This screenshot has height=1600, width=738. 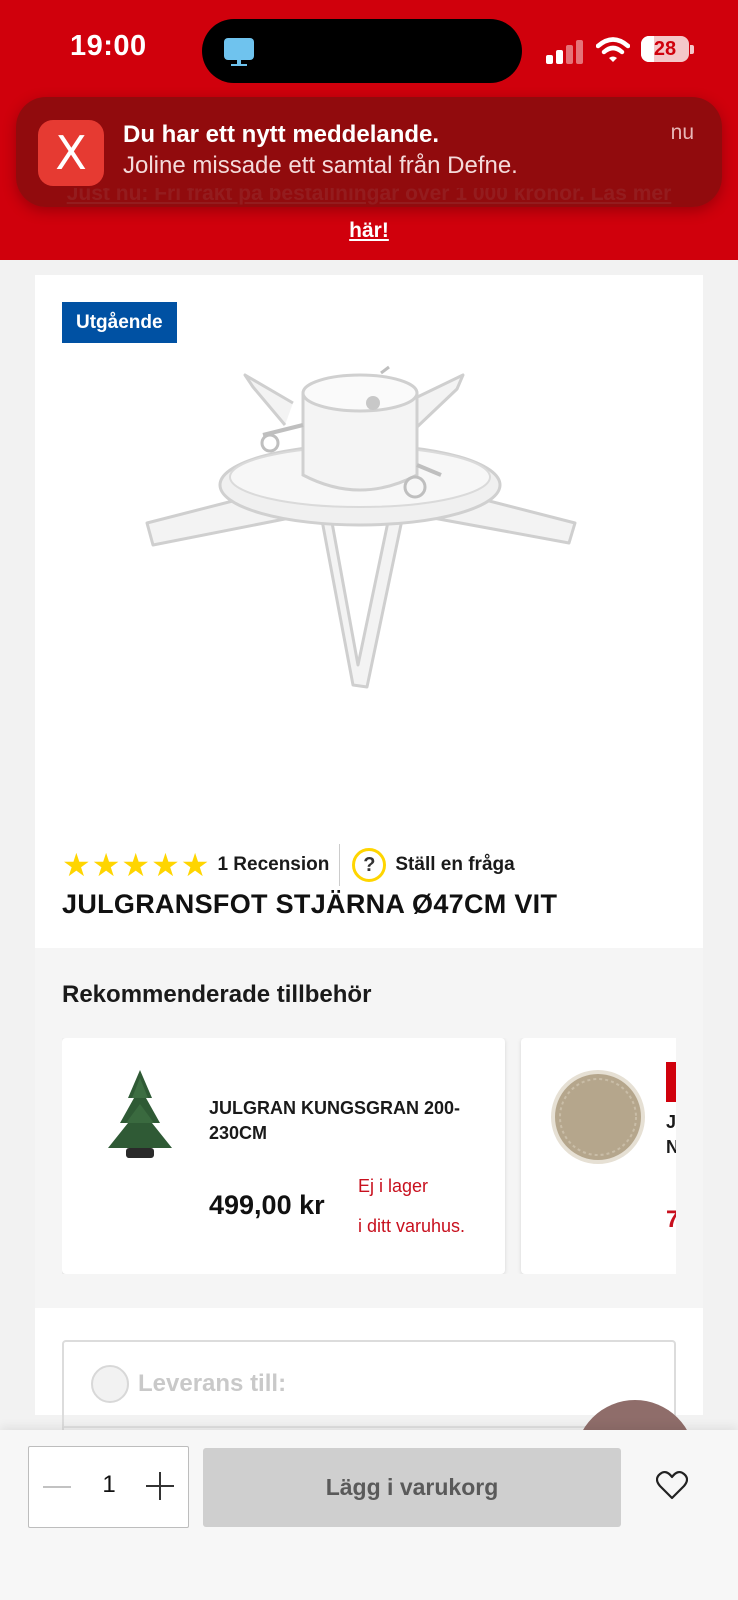 I want to click on accessory-card: J N 7, so click(x=598, y=1156).